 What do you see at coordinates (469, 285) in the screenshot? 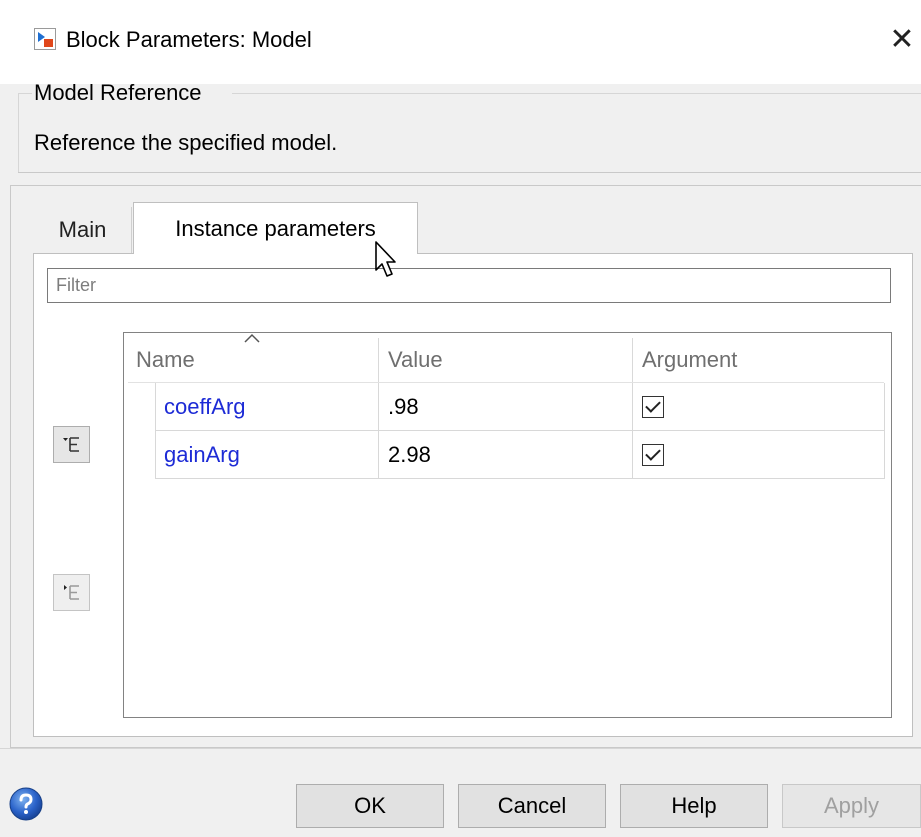
I see `filter-input` at bounding box center [469, 285].